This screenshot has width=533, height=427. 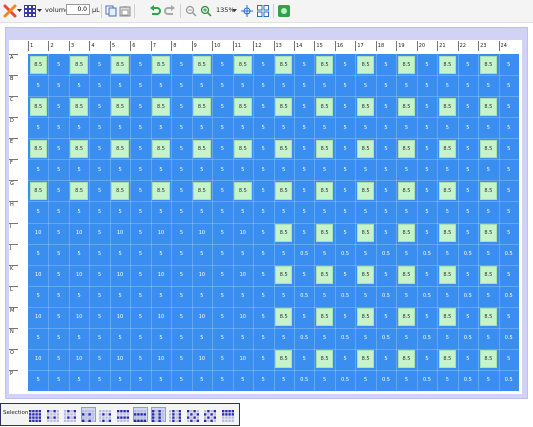 What do you see at coordinates (468, 169) in the screenshot?
I see `well-F22: 5` at bounding box center [468, 169].